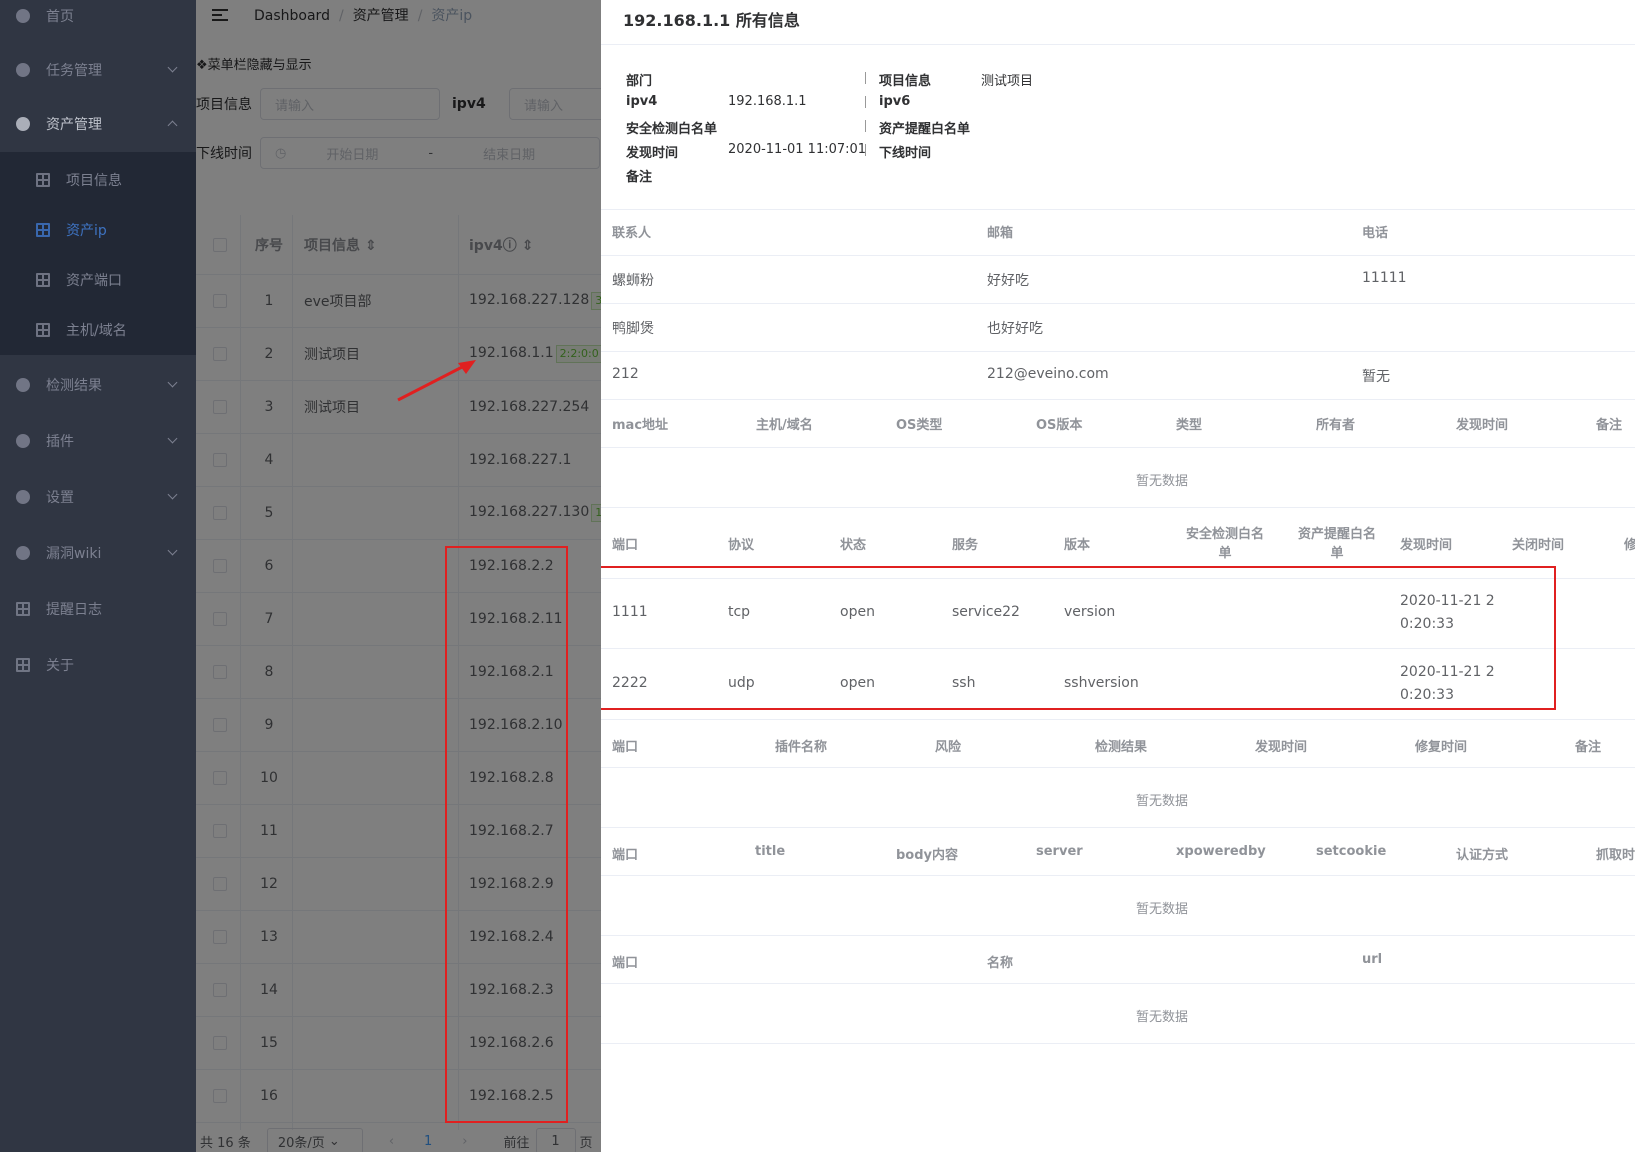 The height and width of the screenshot is (1152, 1635). I want to click on found-time-label: 发现时间, so click(652, 153).